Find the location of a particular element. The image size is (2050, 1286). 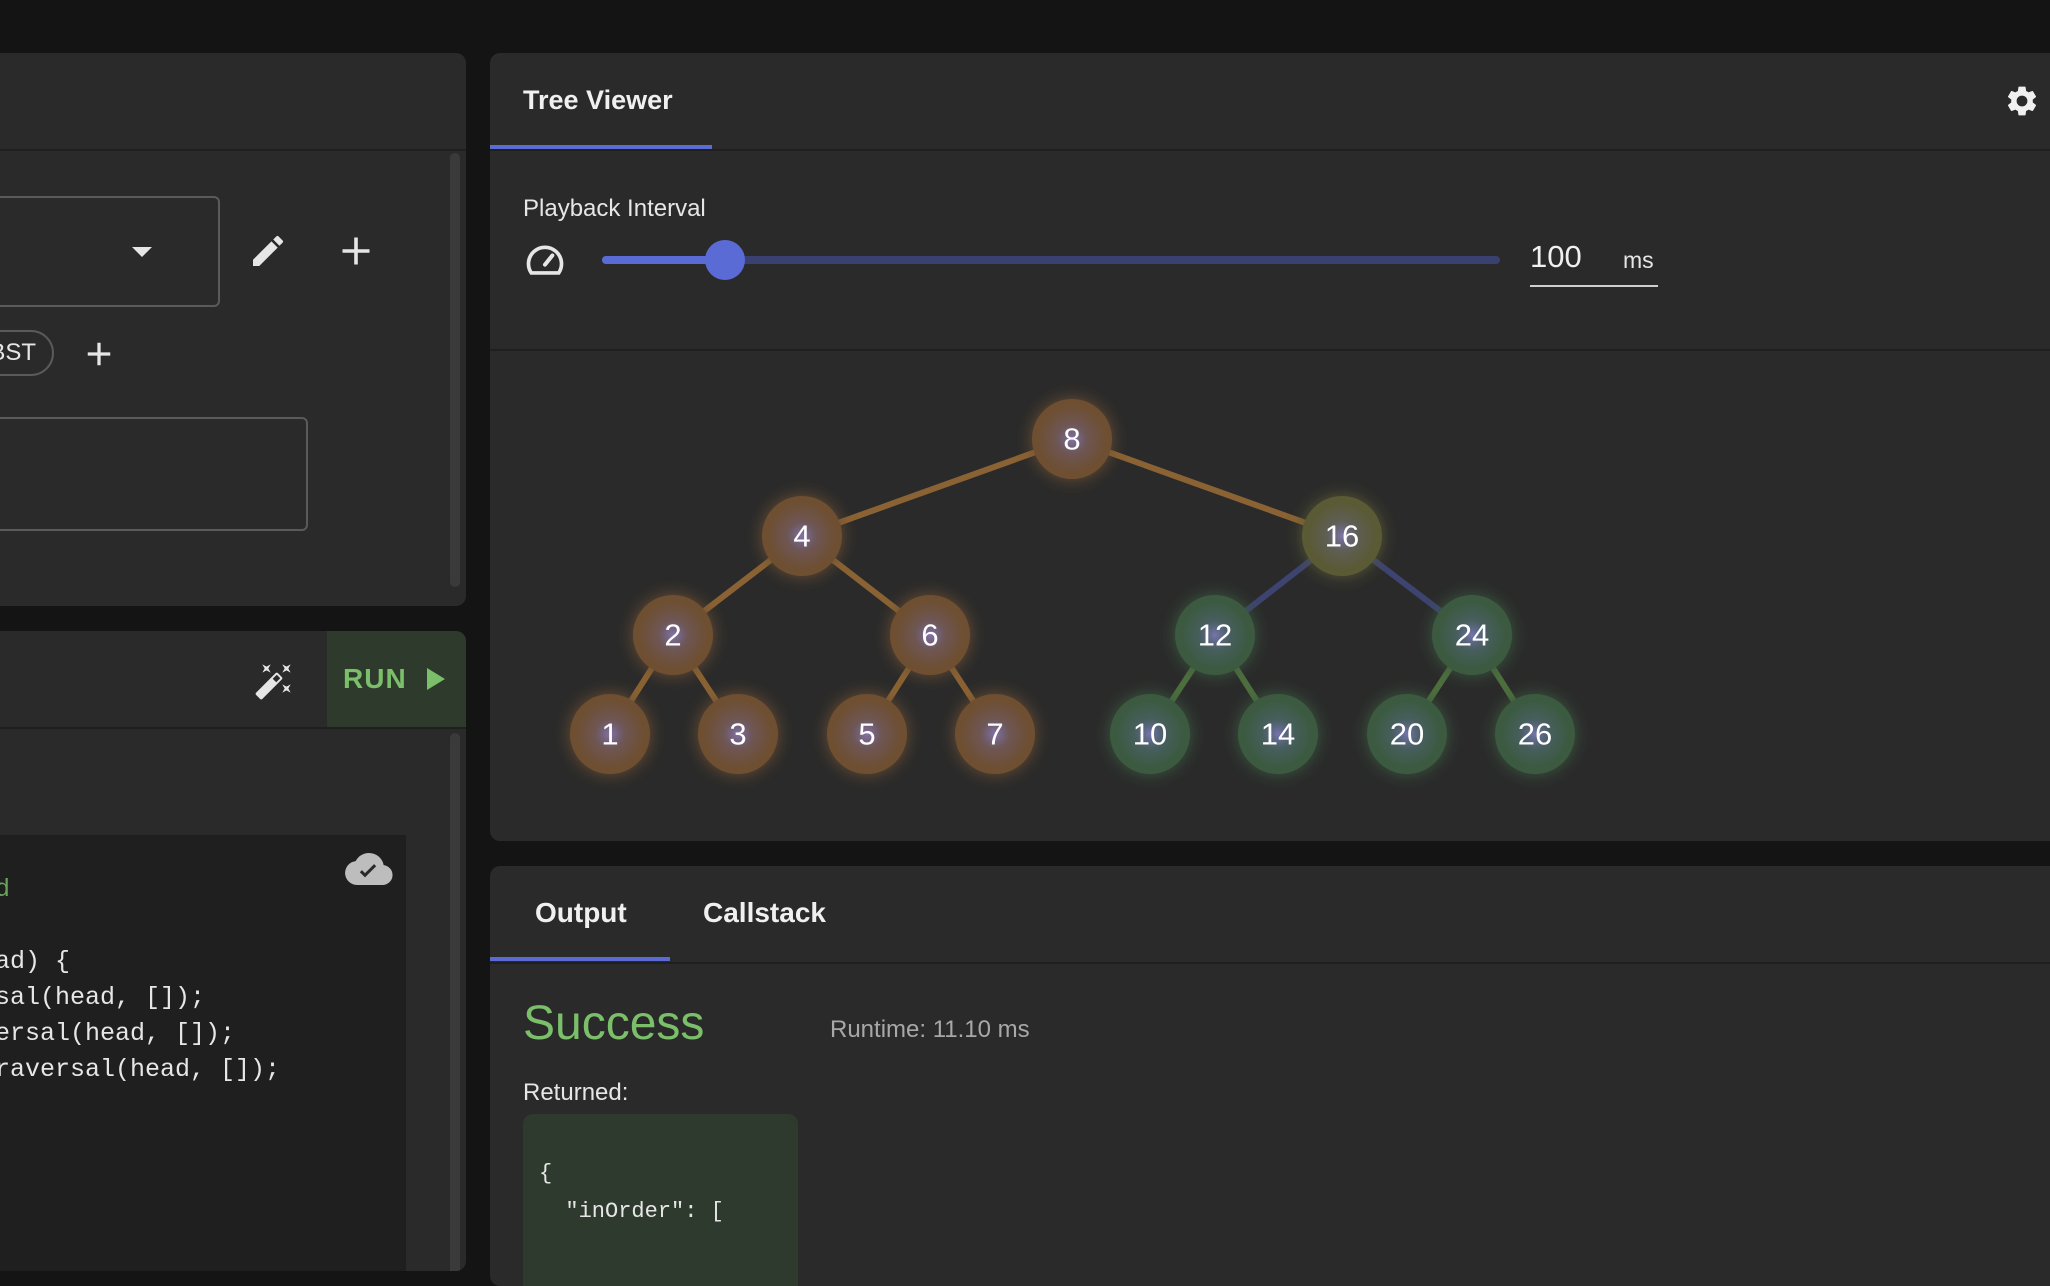

tree-canvas: 84 162 6 12 241 3 5 7 10 14 20 26 is located at coordinates (1072, 586).